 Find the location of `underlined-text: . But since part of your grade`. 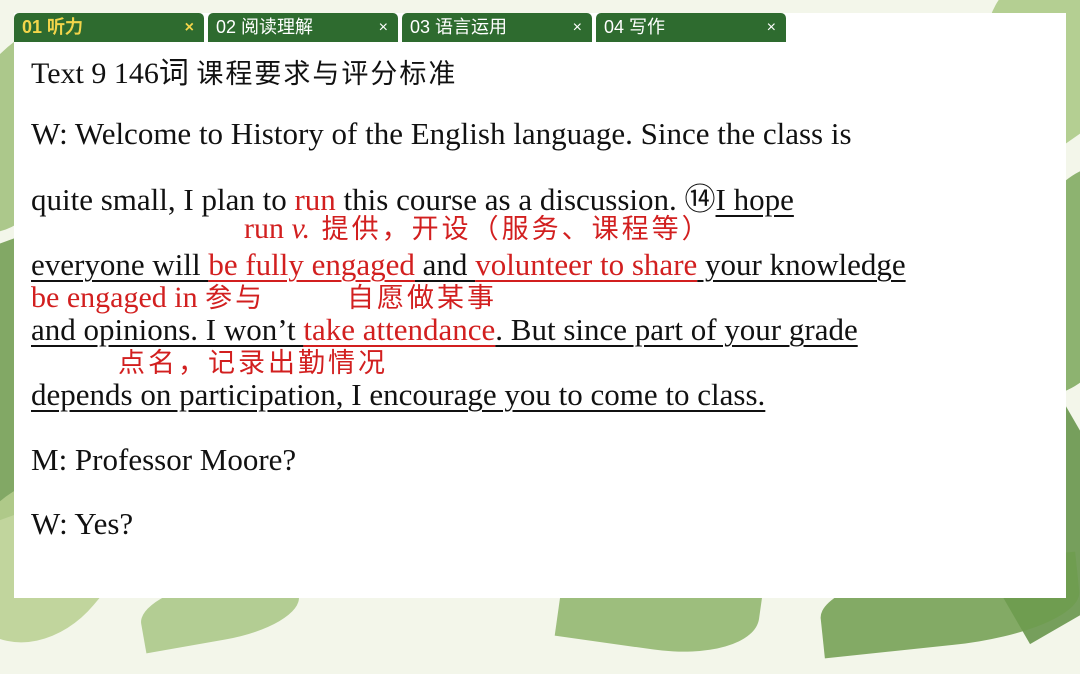

underlined-text: . But since part of your grade is located at coordinates (676, 329).